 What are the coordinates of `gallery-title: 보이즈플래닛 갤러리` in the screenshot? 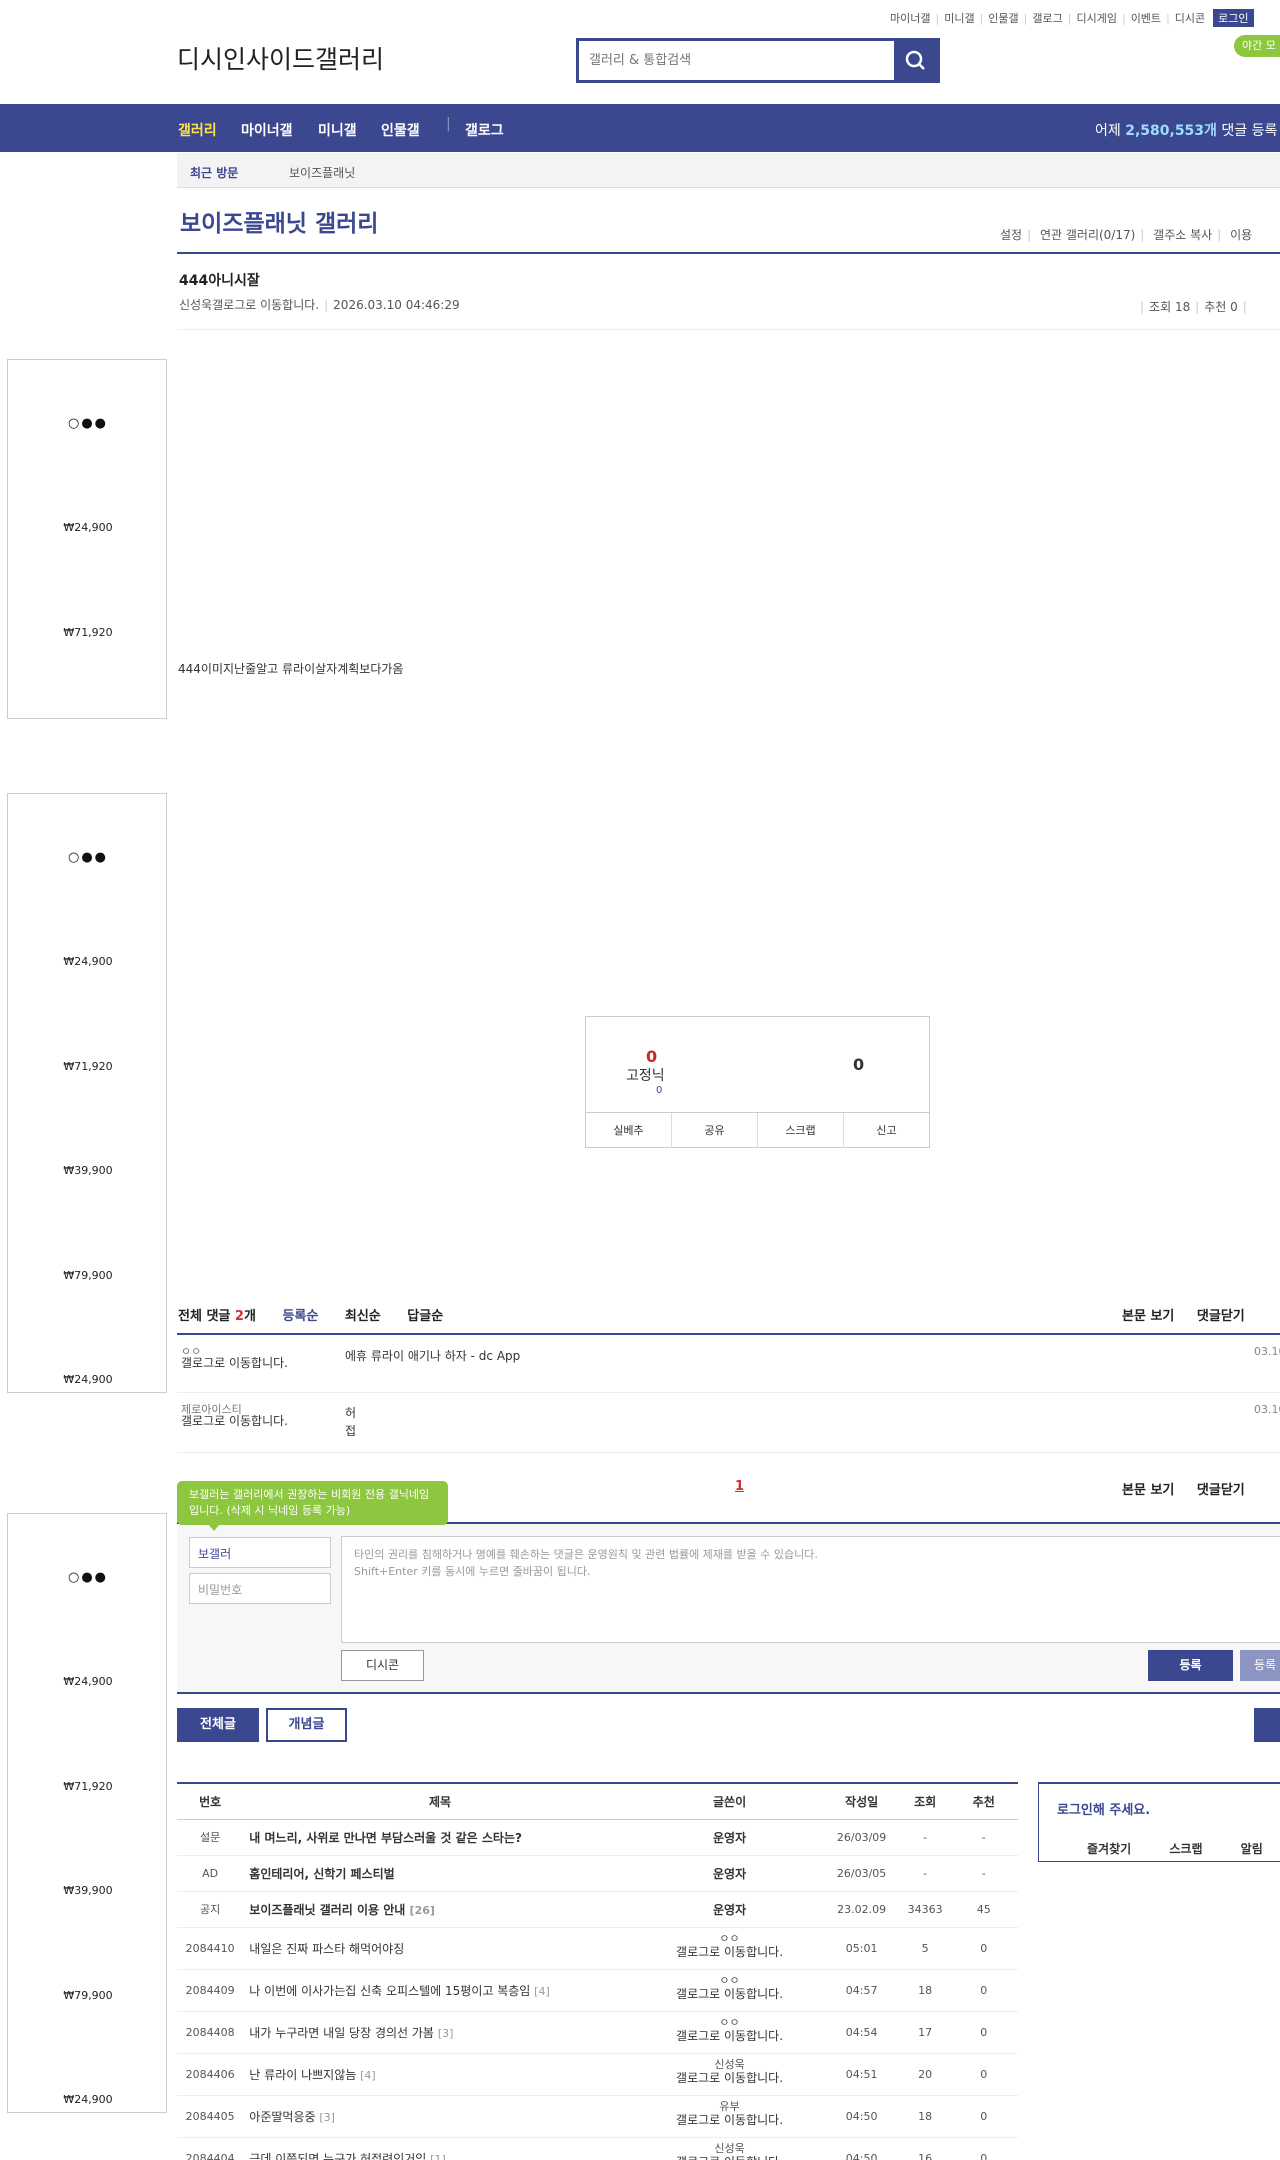 It's located at (279, 221).